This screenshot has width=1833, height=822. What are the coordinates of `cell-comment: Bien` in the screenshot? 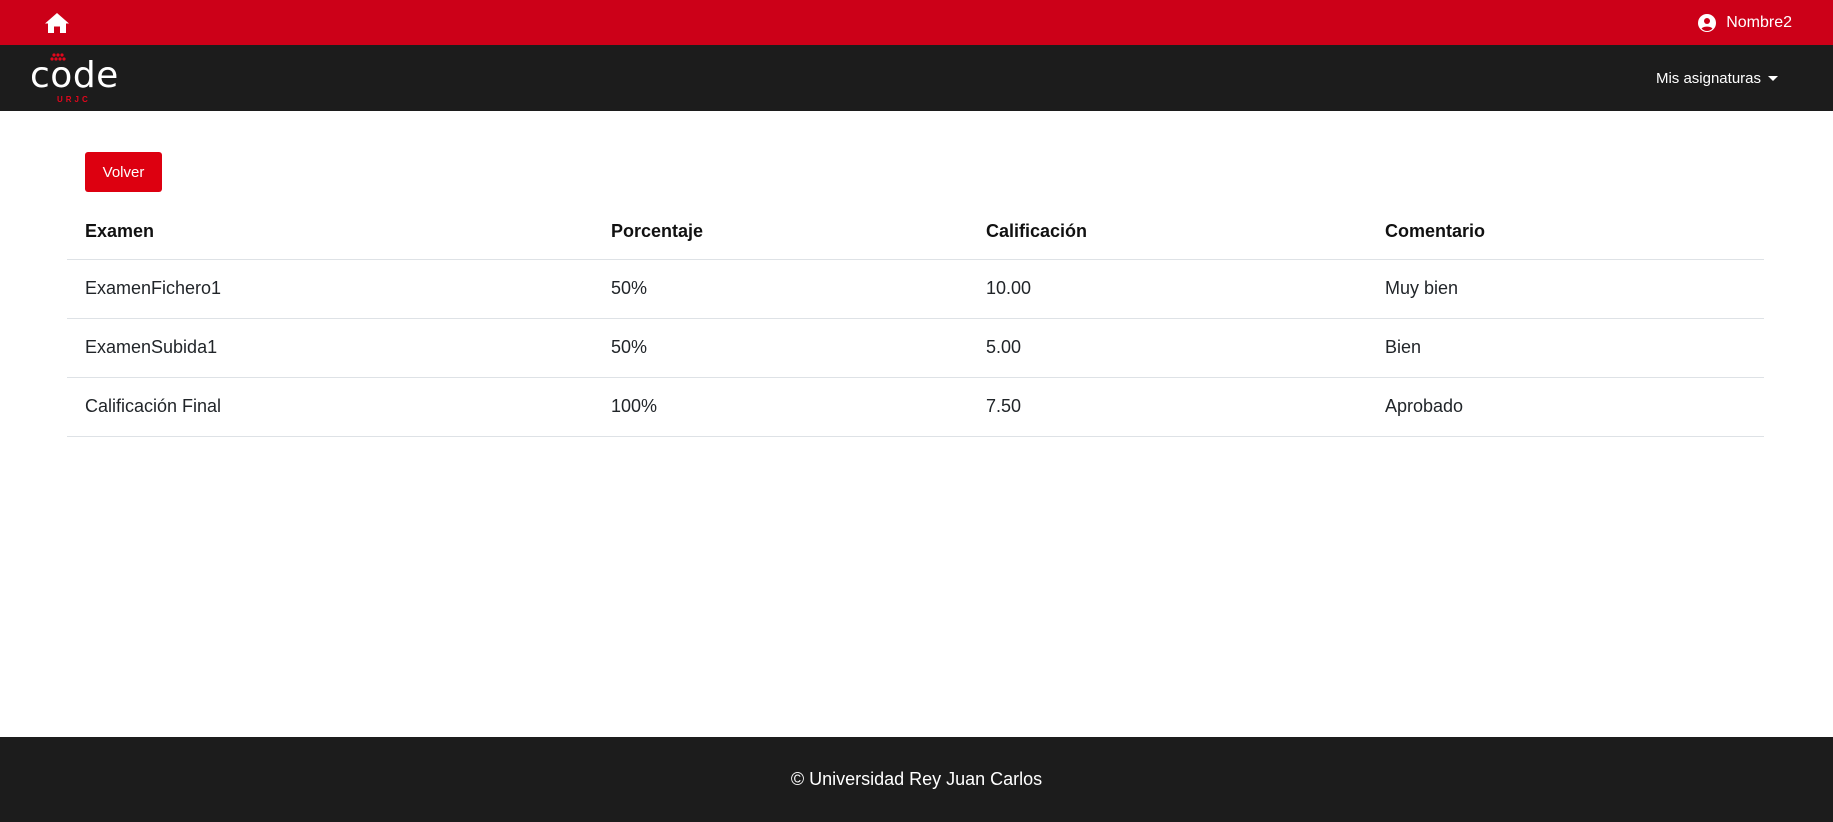 It's located at (1565, 348).